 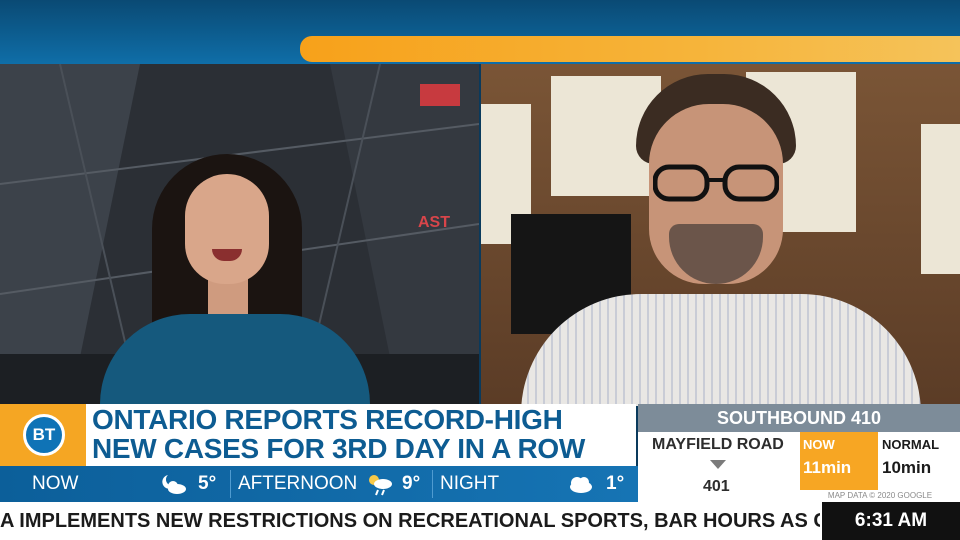 I want to click on map-credit: MAP DATA © 2020 GOOGLE, so click(x=880, y=495).